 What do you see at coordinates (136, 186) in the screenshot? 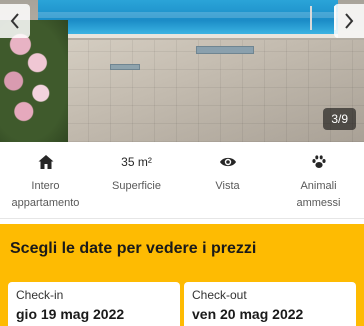
I see `feature-label: Superficie` at bounding box center [136, 186].